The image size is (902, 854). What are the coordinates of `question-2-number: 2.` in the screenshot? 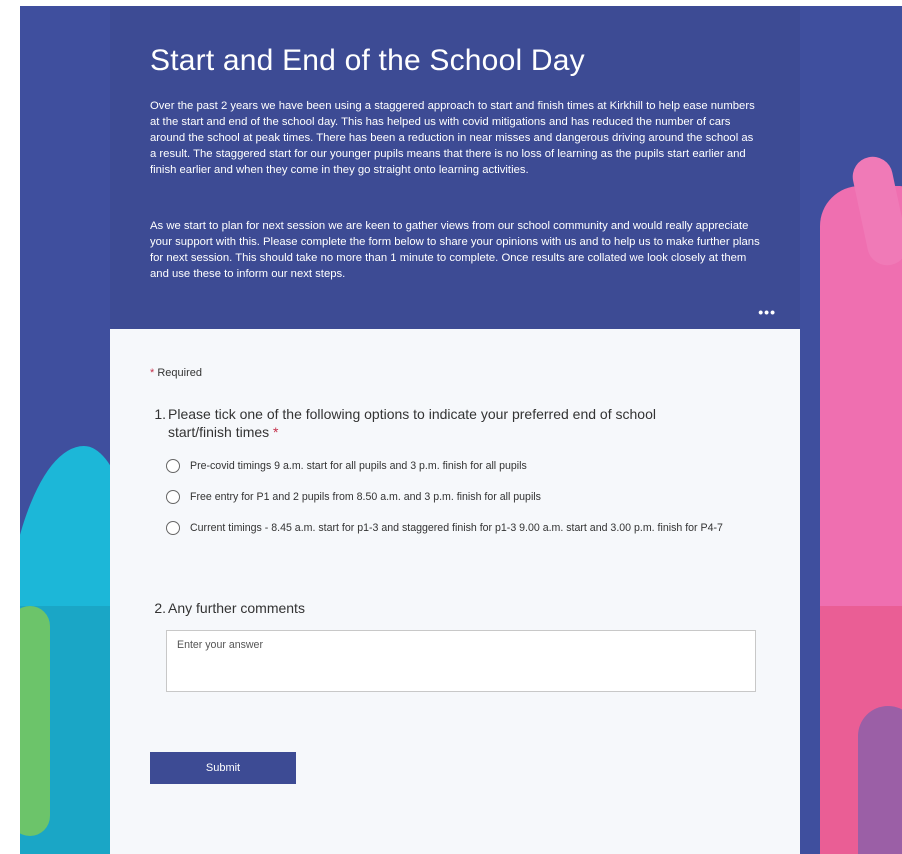 It's located at (160, 608).